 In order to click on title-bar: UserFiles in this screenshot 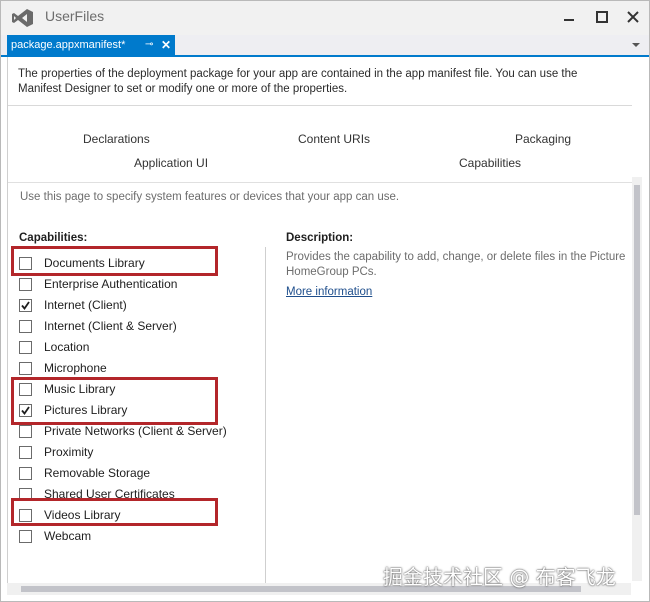, I will do `click(325, 18)`.